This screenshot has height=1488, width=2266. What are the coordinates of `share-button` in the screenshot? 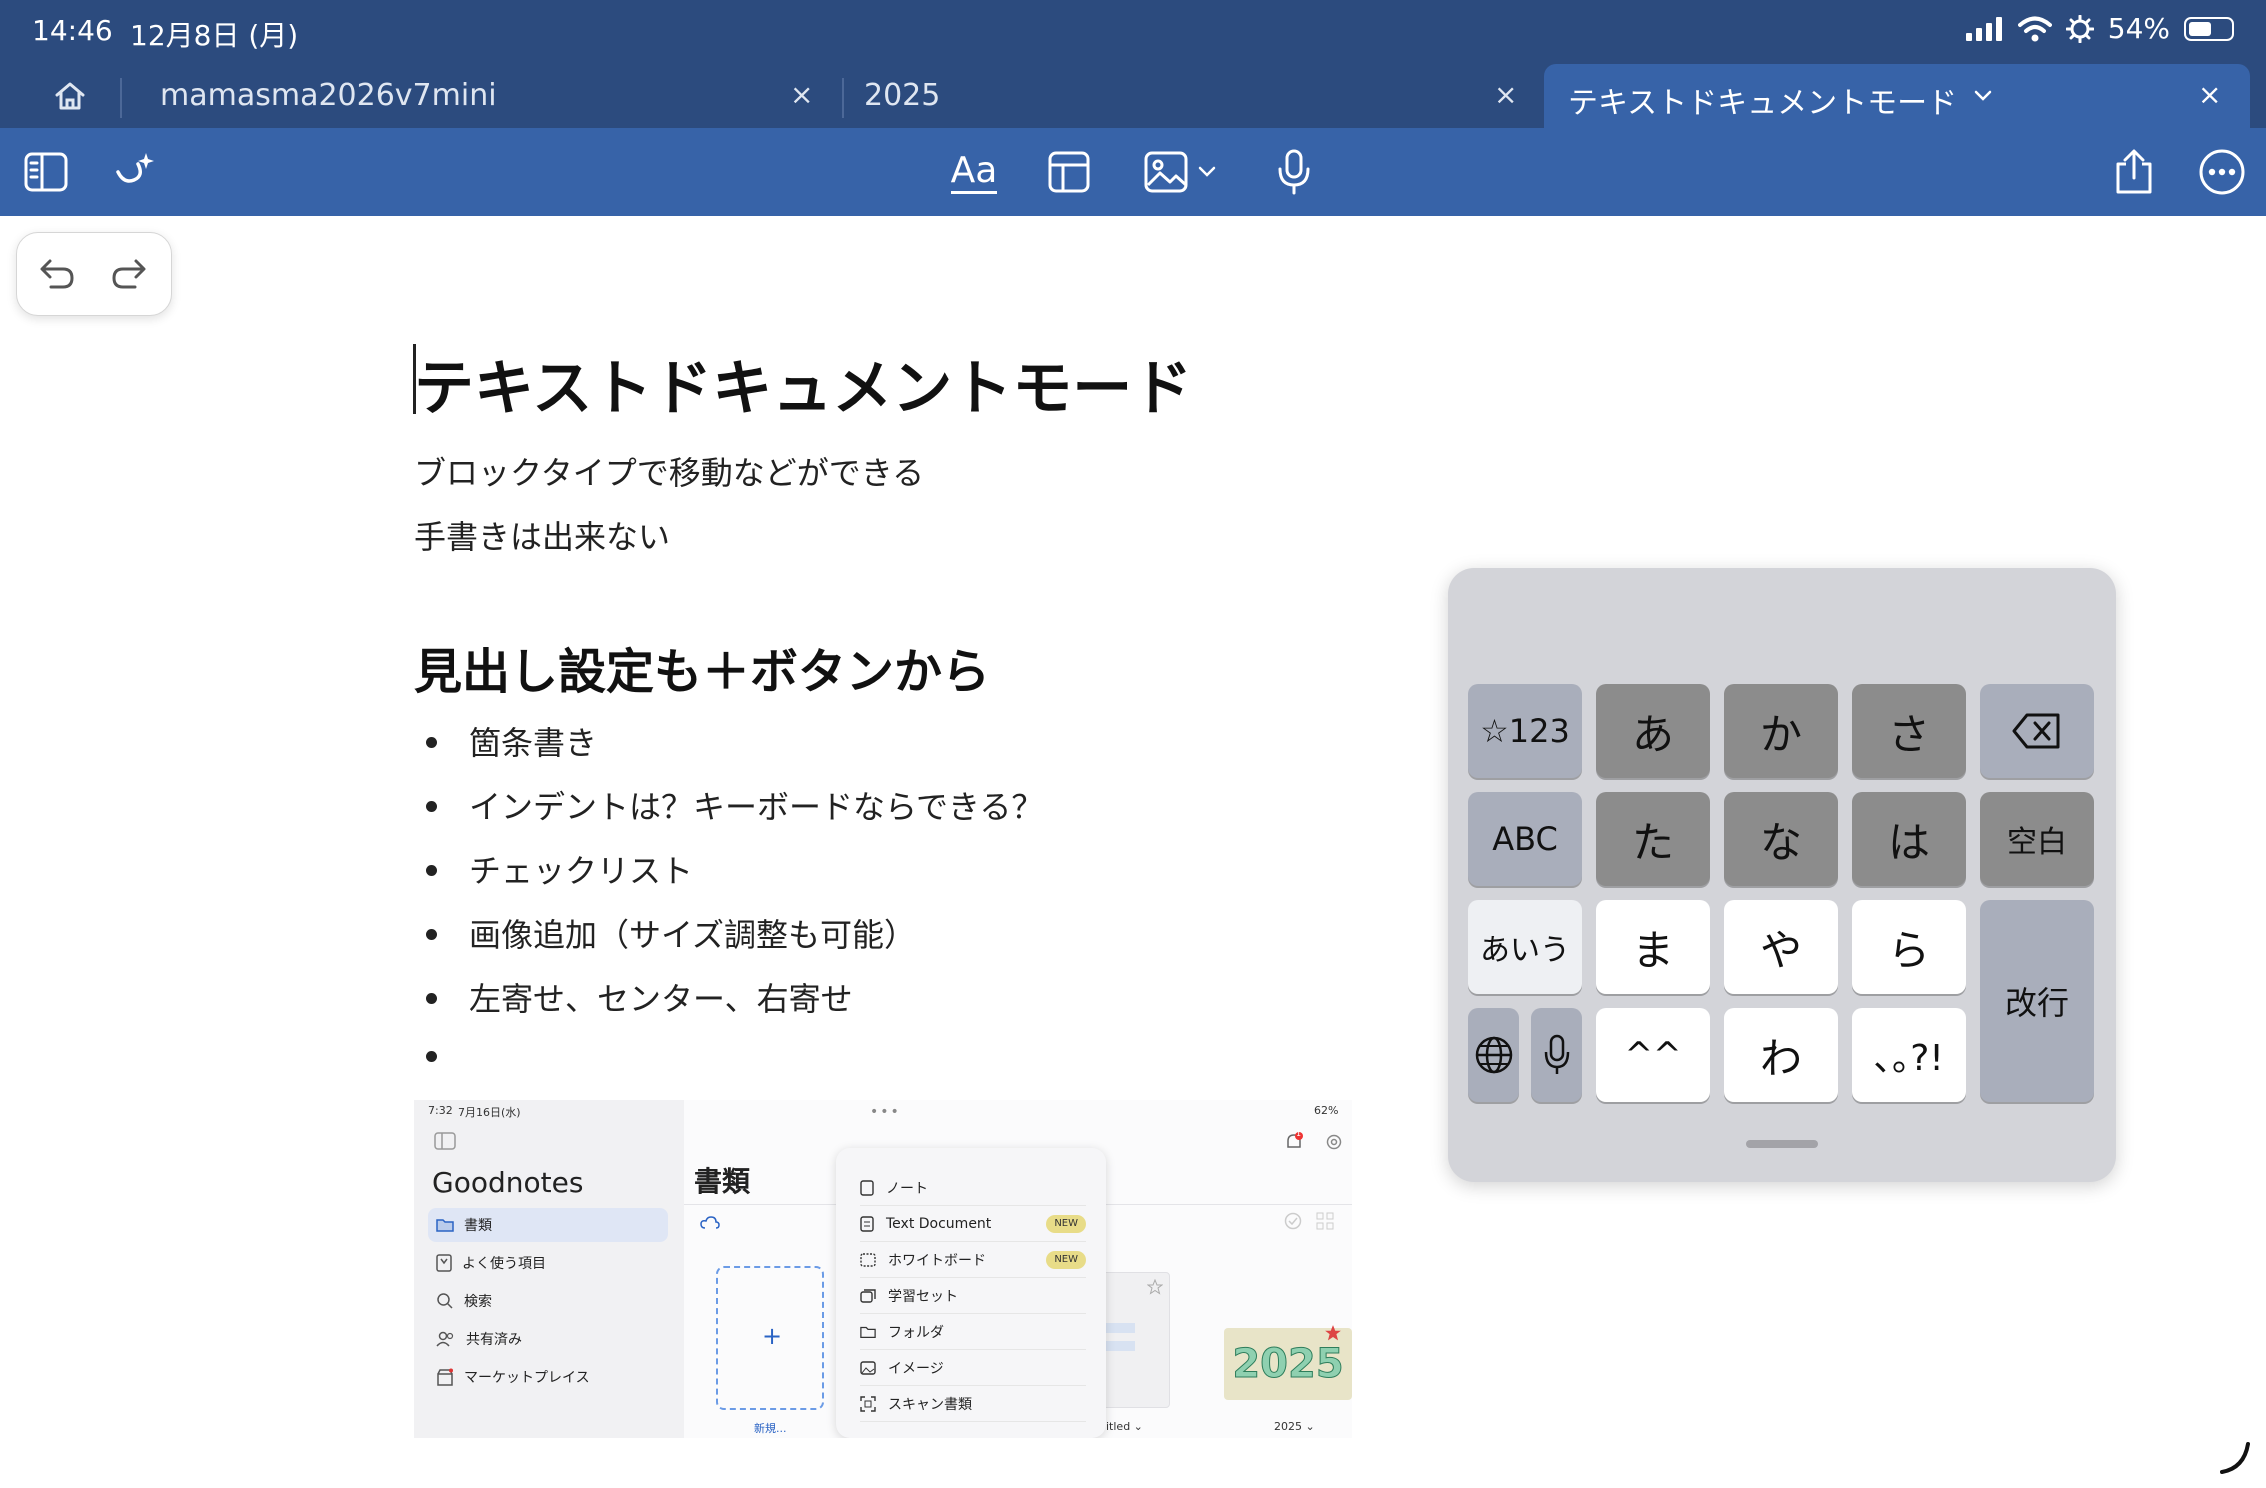 It's located at (2134, 172).